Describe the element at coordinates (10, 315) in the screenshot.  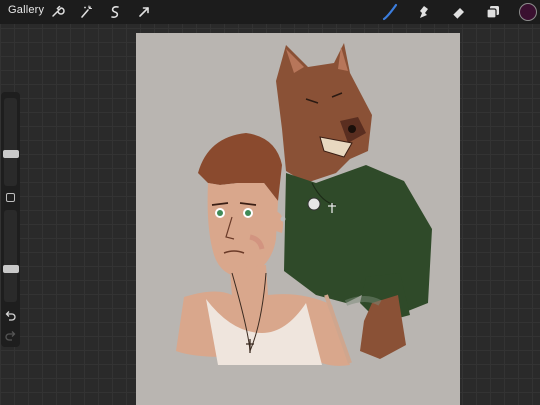
I see `undo-icon` at that location.